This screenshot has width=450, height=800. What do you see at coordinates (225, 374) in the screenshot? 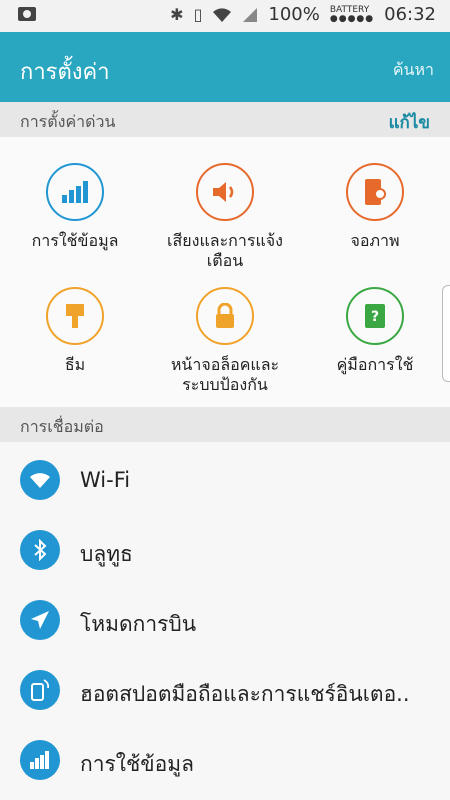
I see `tile-label: หน้าจอล็อคและระบบป้องกัน` at bounding box center [225, 374].